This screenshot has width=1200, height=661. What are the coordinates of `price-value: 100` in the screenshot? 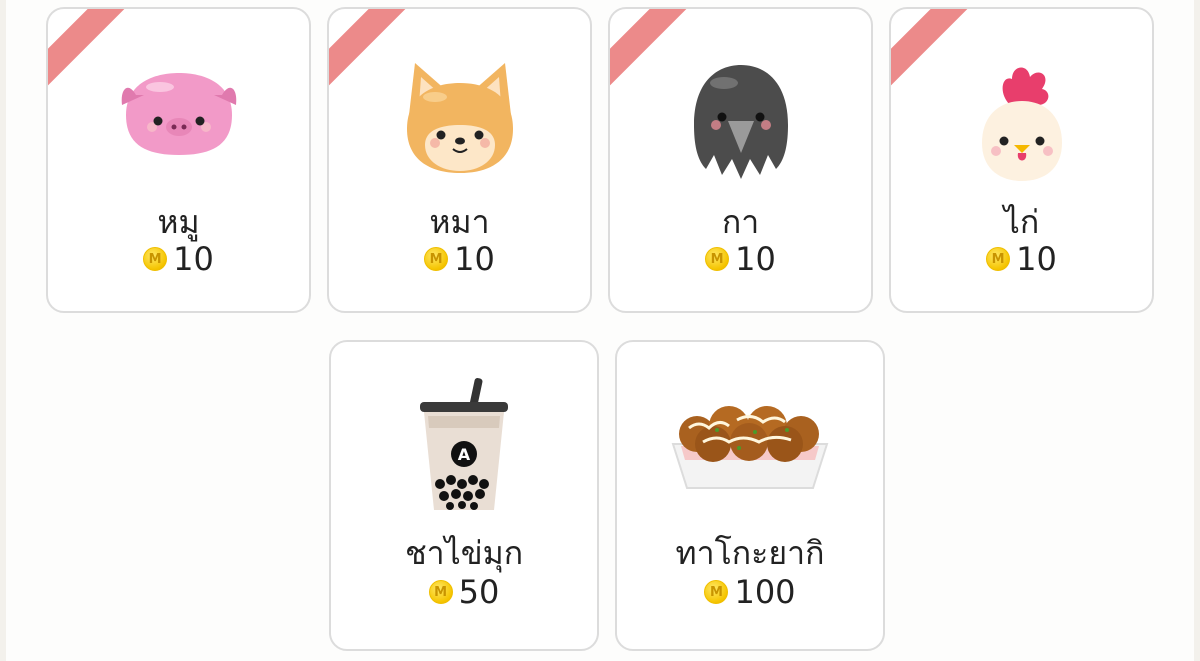 It's located at (765, 592).